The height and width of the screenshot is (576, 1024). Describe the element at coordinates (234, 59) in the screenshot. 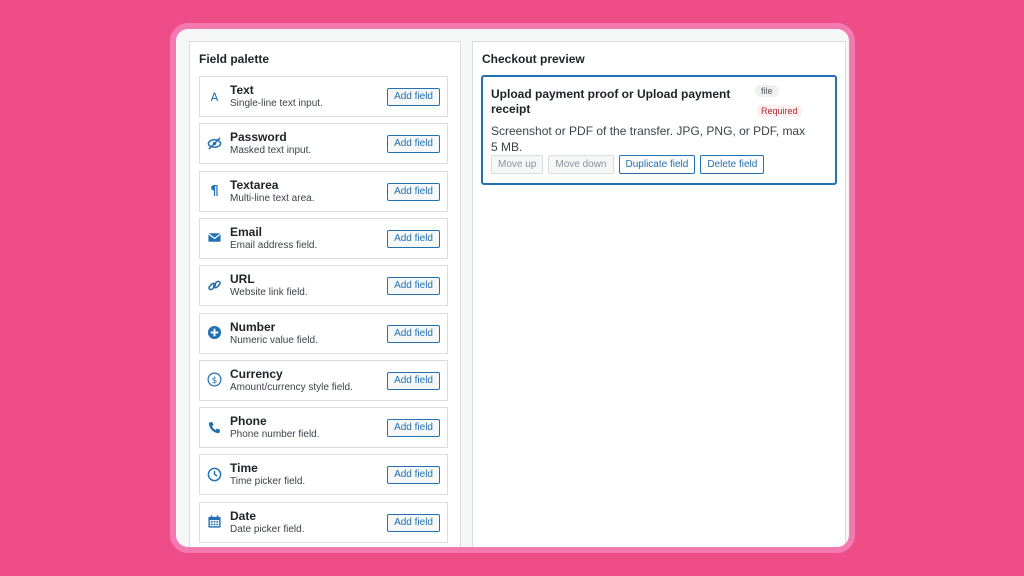

I see `palette-title: Field palette` at that location.